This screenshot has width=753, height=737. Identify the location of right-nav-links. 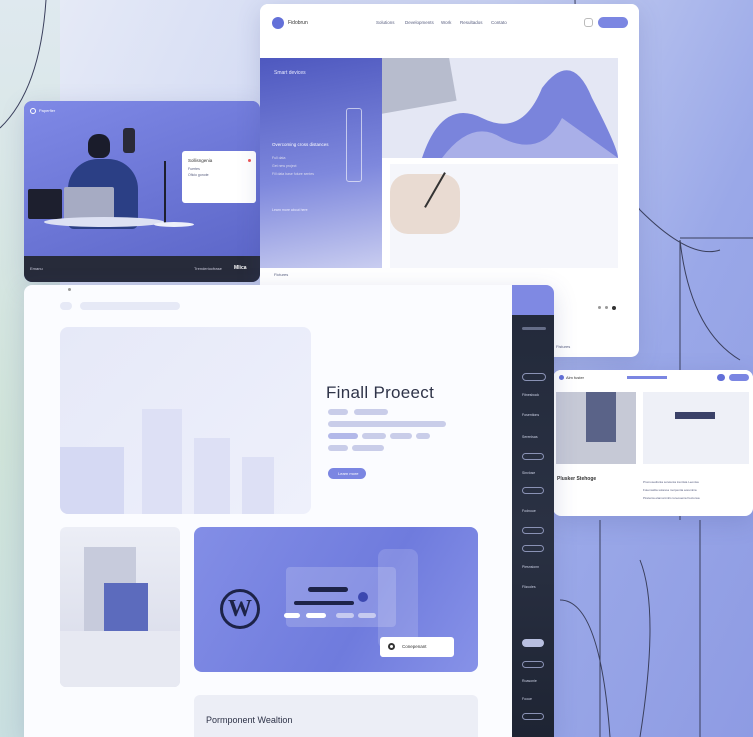
(647, 377).